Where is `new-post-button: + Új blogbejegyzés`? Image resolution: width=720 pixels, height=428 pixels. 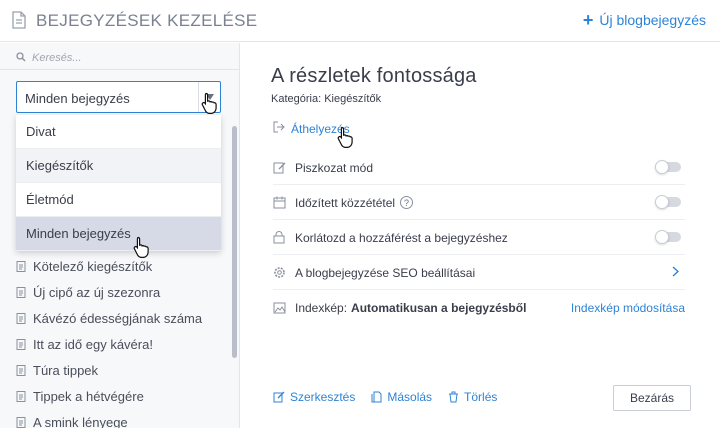
new-post-button: + Új blogbejegyzés is located at coordinates (644, 20).